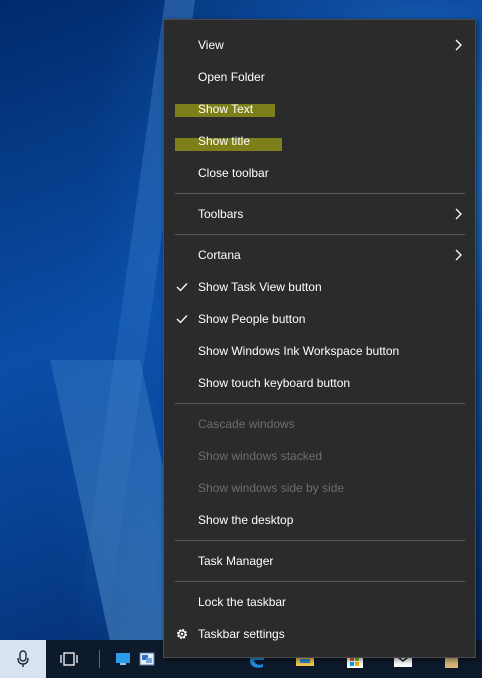 This screenshot has height=678, width=482. Describe the element at coordinates (23, 659) in the screenshot. I see `microphone-icon` at that location.